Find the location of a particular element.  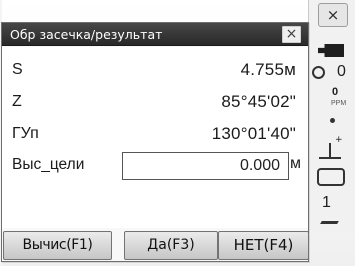

softkey-bar: Вычис(F1) Да(F3) НЕТ(F4) is located at coordinates (156, 245).